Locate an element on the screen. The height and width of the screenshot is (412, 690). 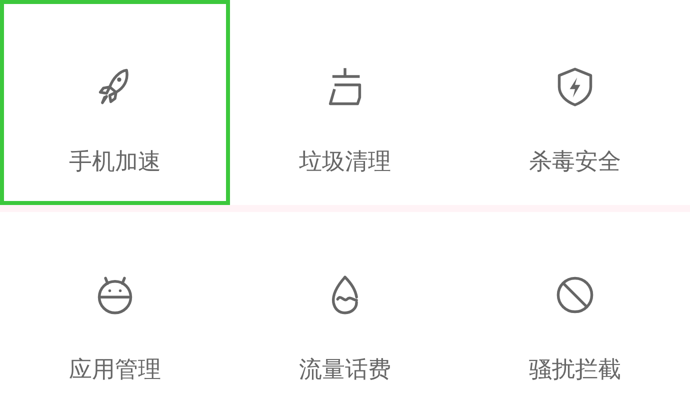
tile-label: 骚扰拦截 is located at coordinates (575, 370).